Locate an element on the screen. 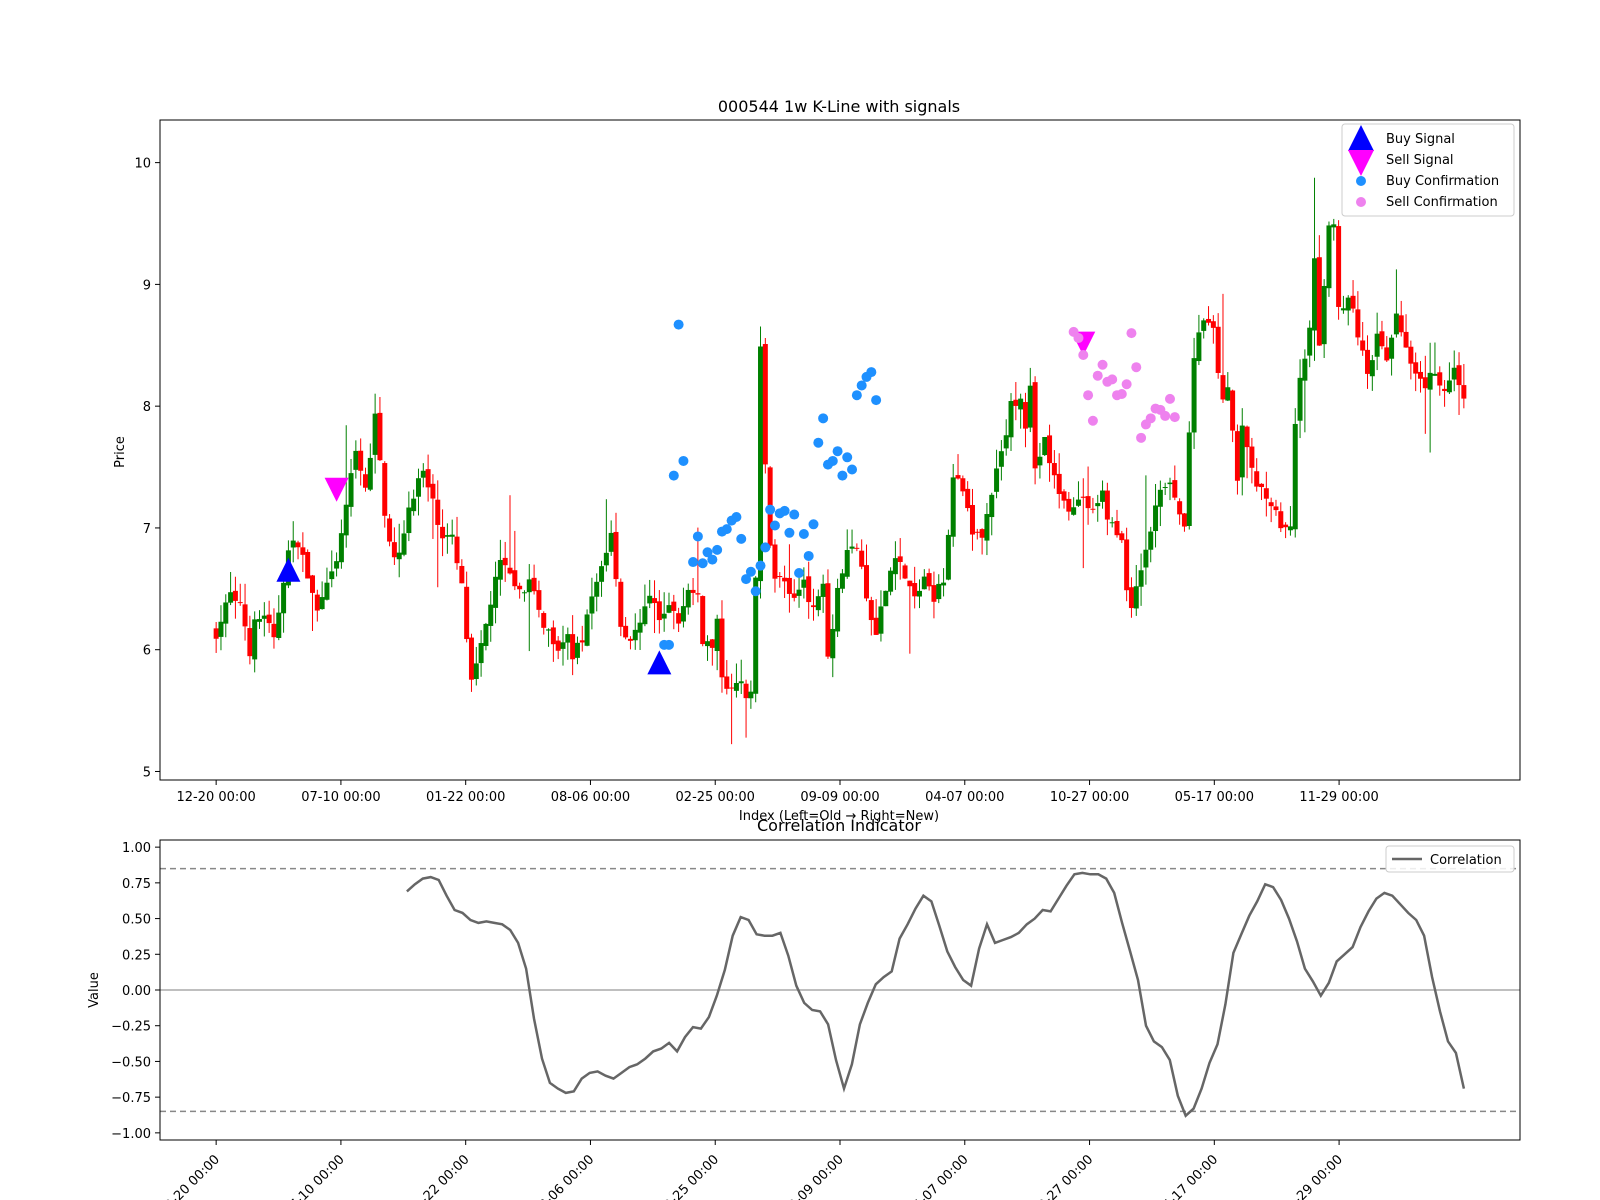 The height and width of the screenshot is (1200, 1600). y-tick-label: −1.00 is located at coordinates (131, 1134).